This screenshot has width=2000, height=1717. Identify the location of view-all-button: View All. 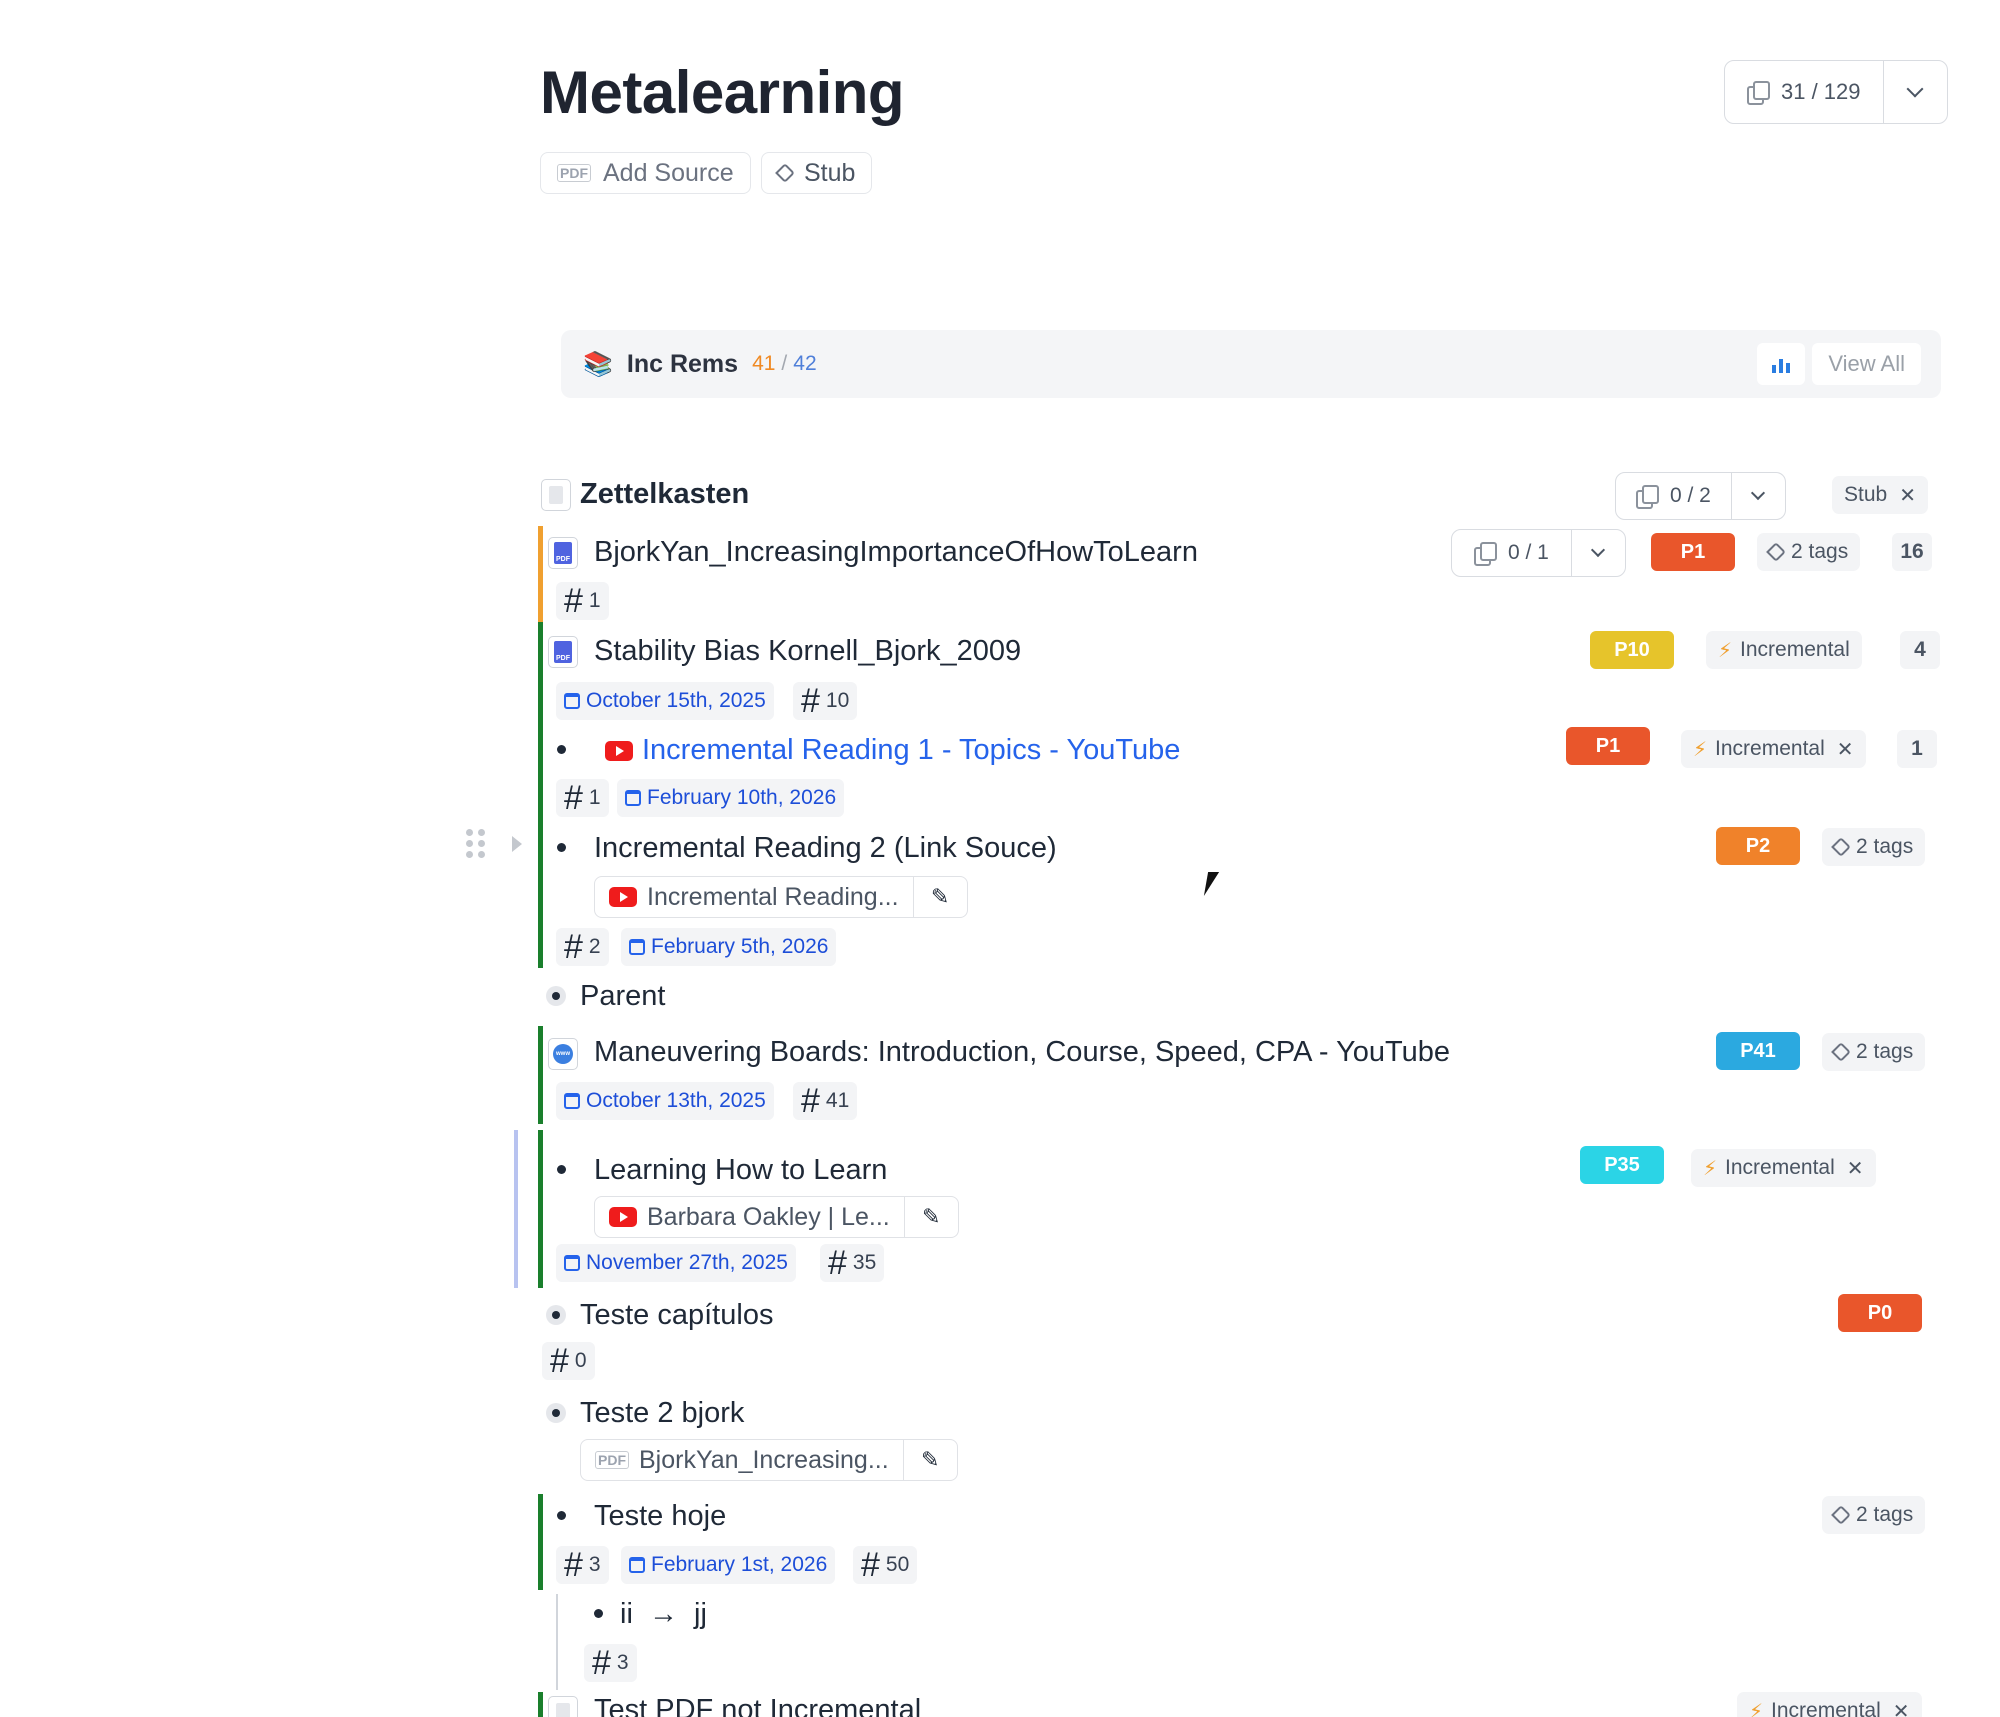
(1866, 364).